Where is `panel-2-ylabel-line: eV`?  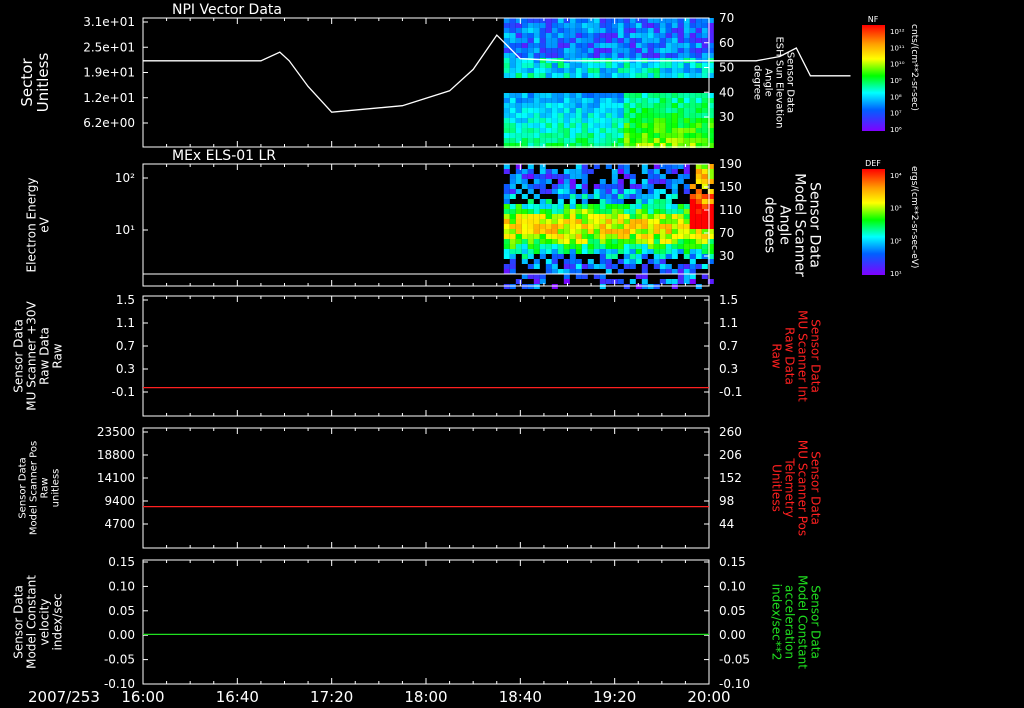
panel-2-ylabel-line: eV is located at coordinates (45, 224).